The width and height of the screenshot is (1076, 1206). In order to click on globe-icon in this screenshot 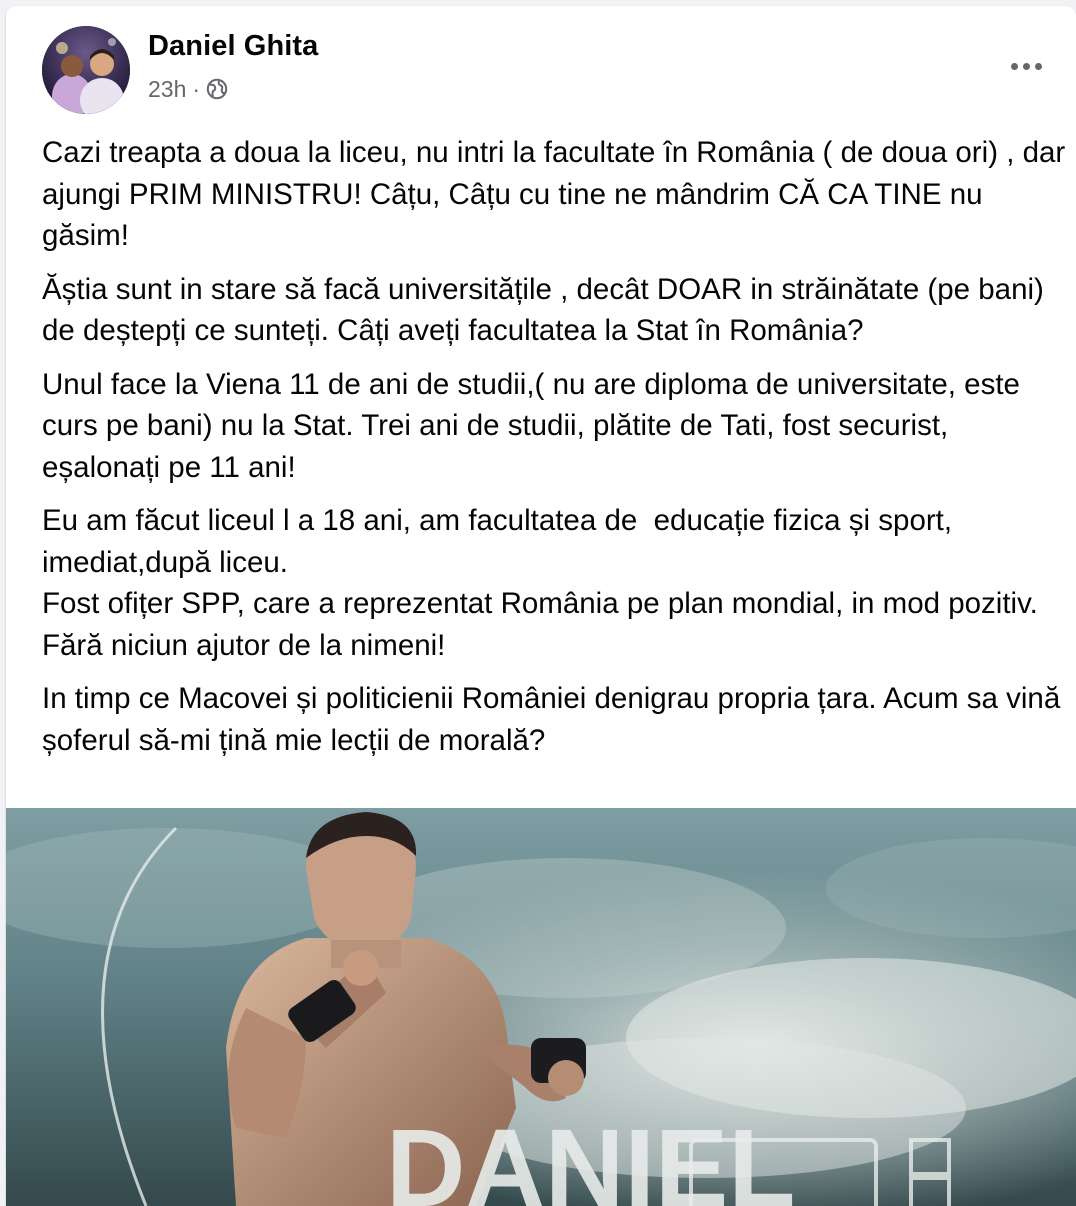, I will do `click(217, 89)`.